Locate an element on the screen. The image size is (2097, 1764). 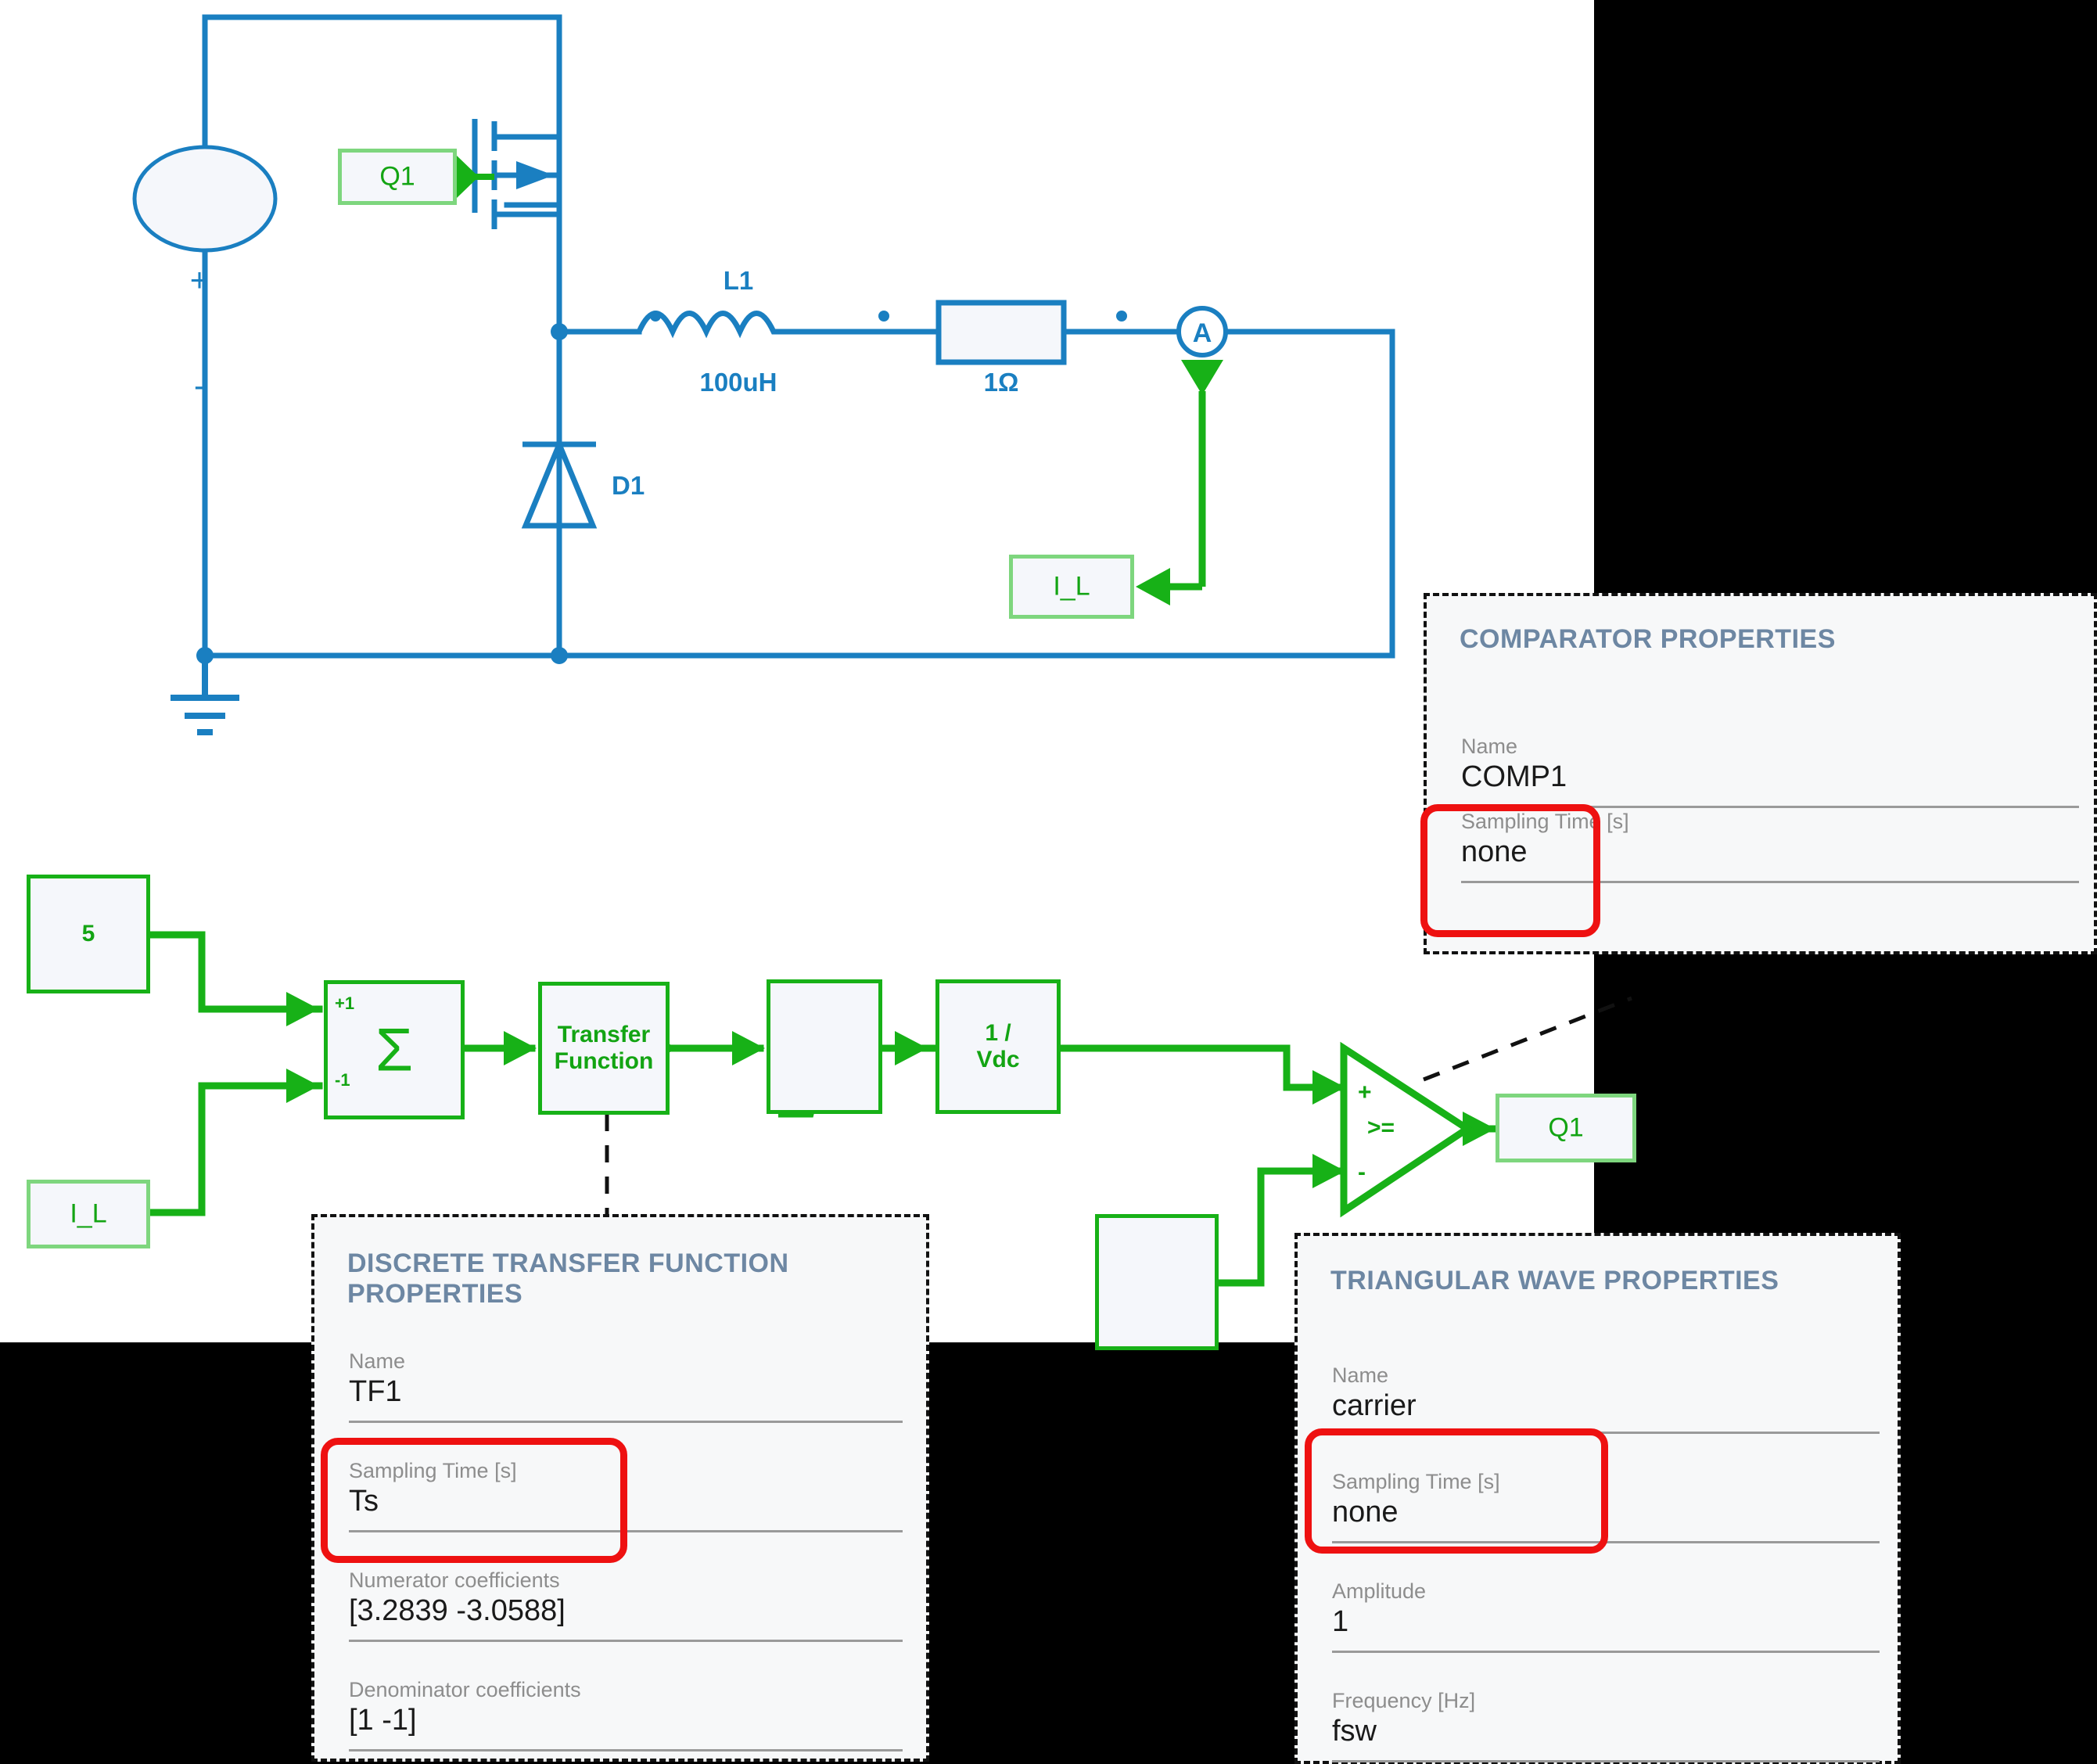
sum-minus-input-arrow is located at coordinates (303, 1086).